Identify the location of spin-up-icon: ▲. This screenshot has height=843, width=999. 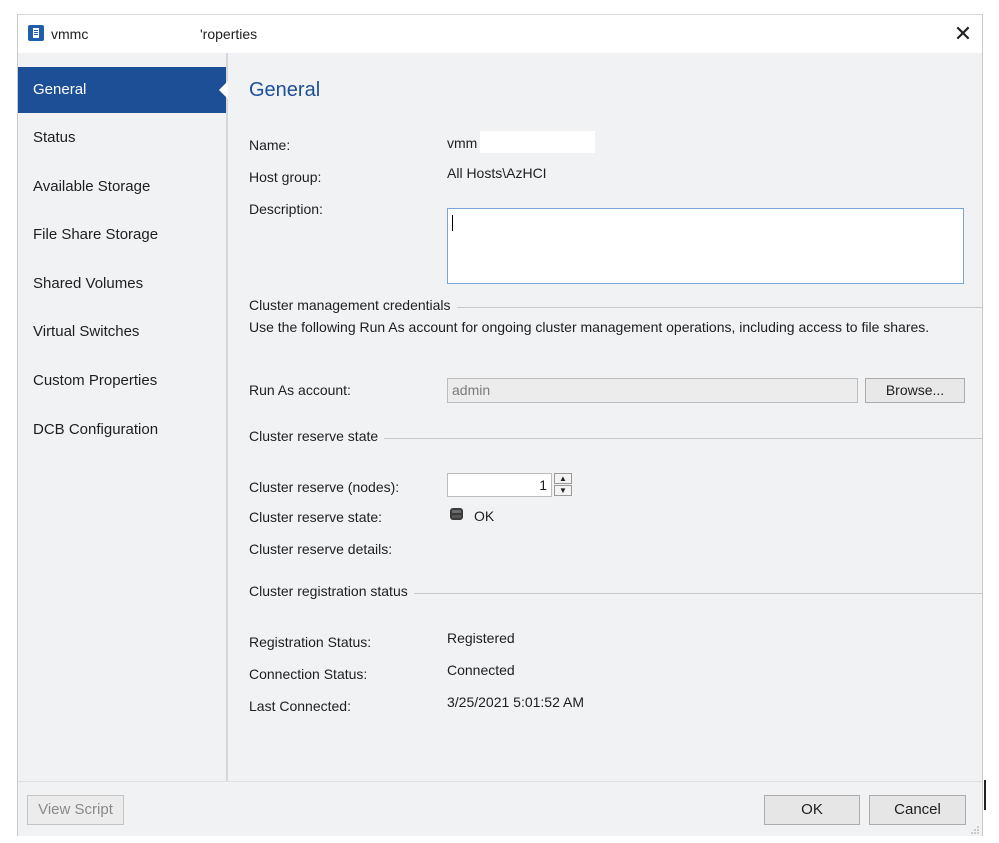
(563, 478).